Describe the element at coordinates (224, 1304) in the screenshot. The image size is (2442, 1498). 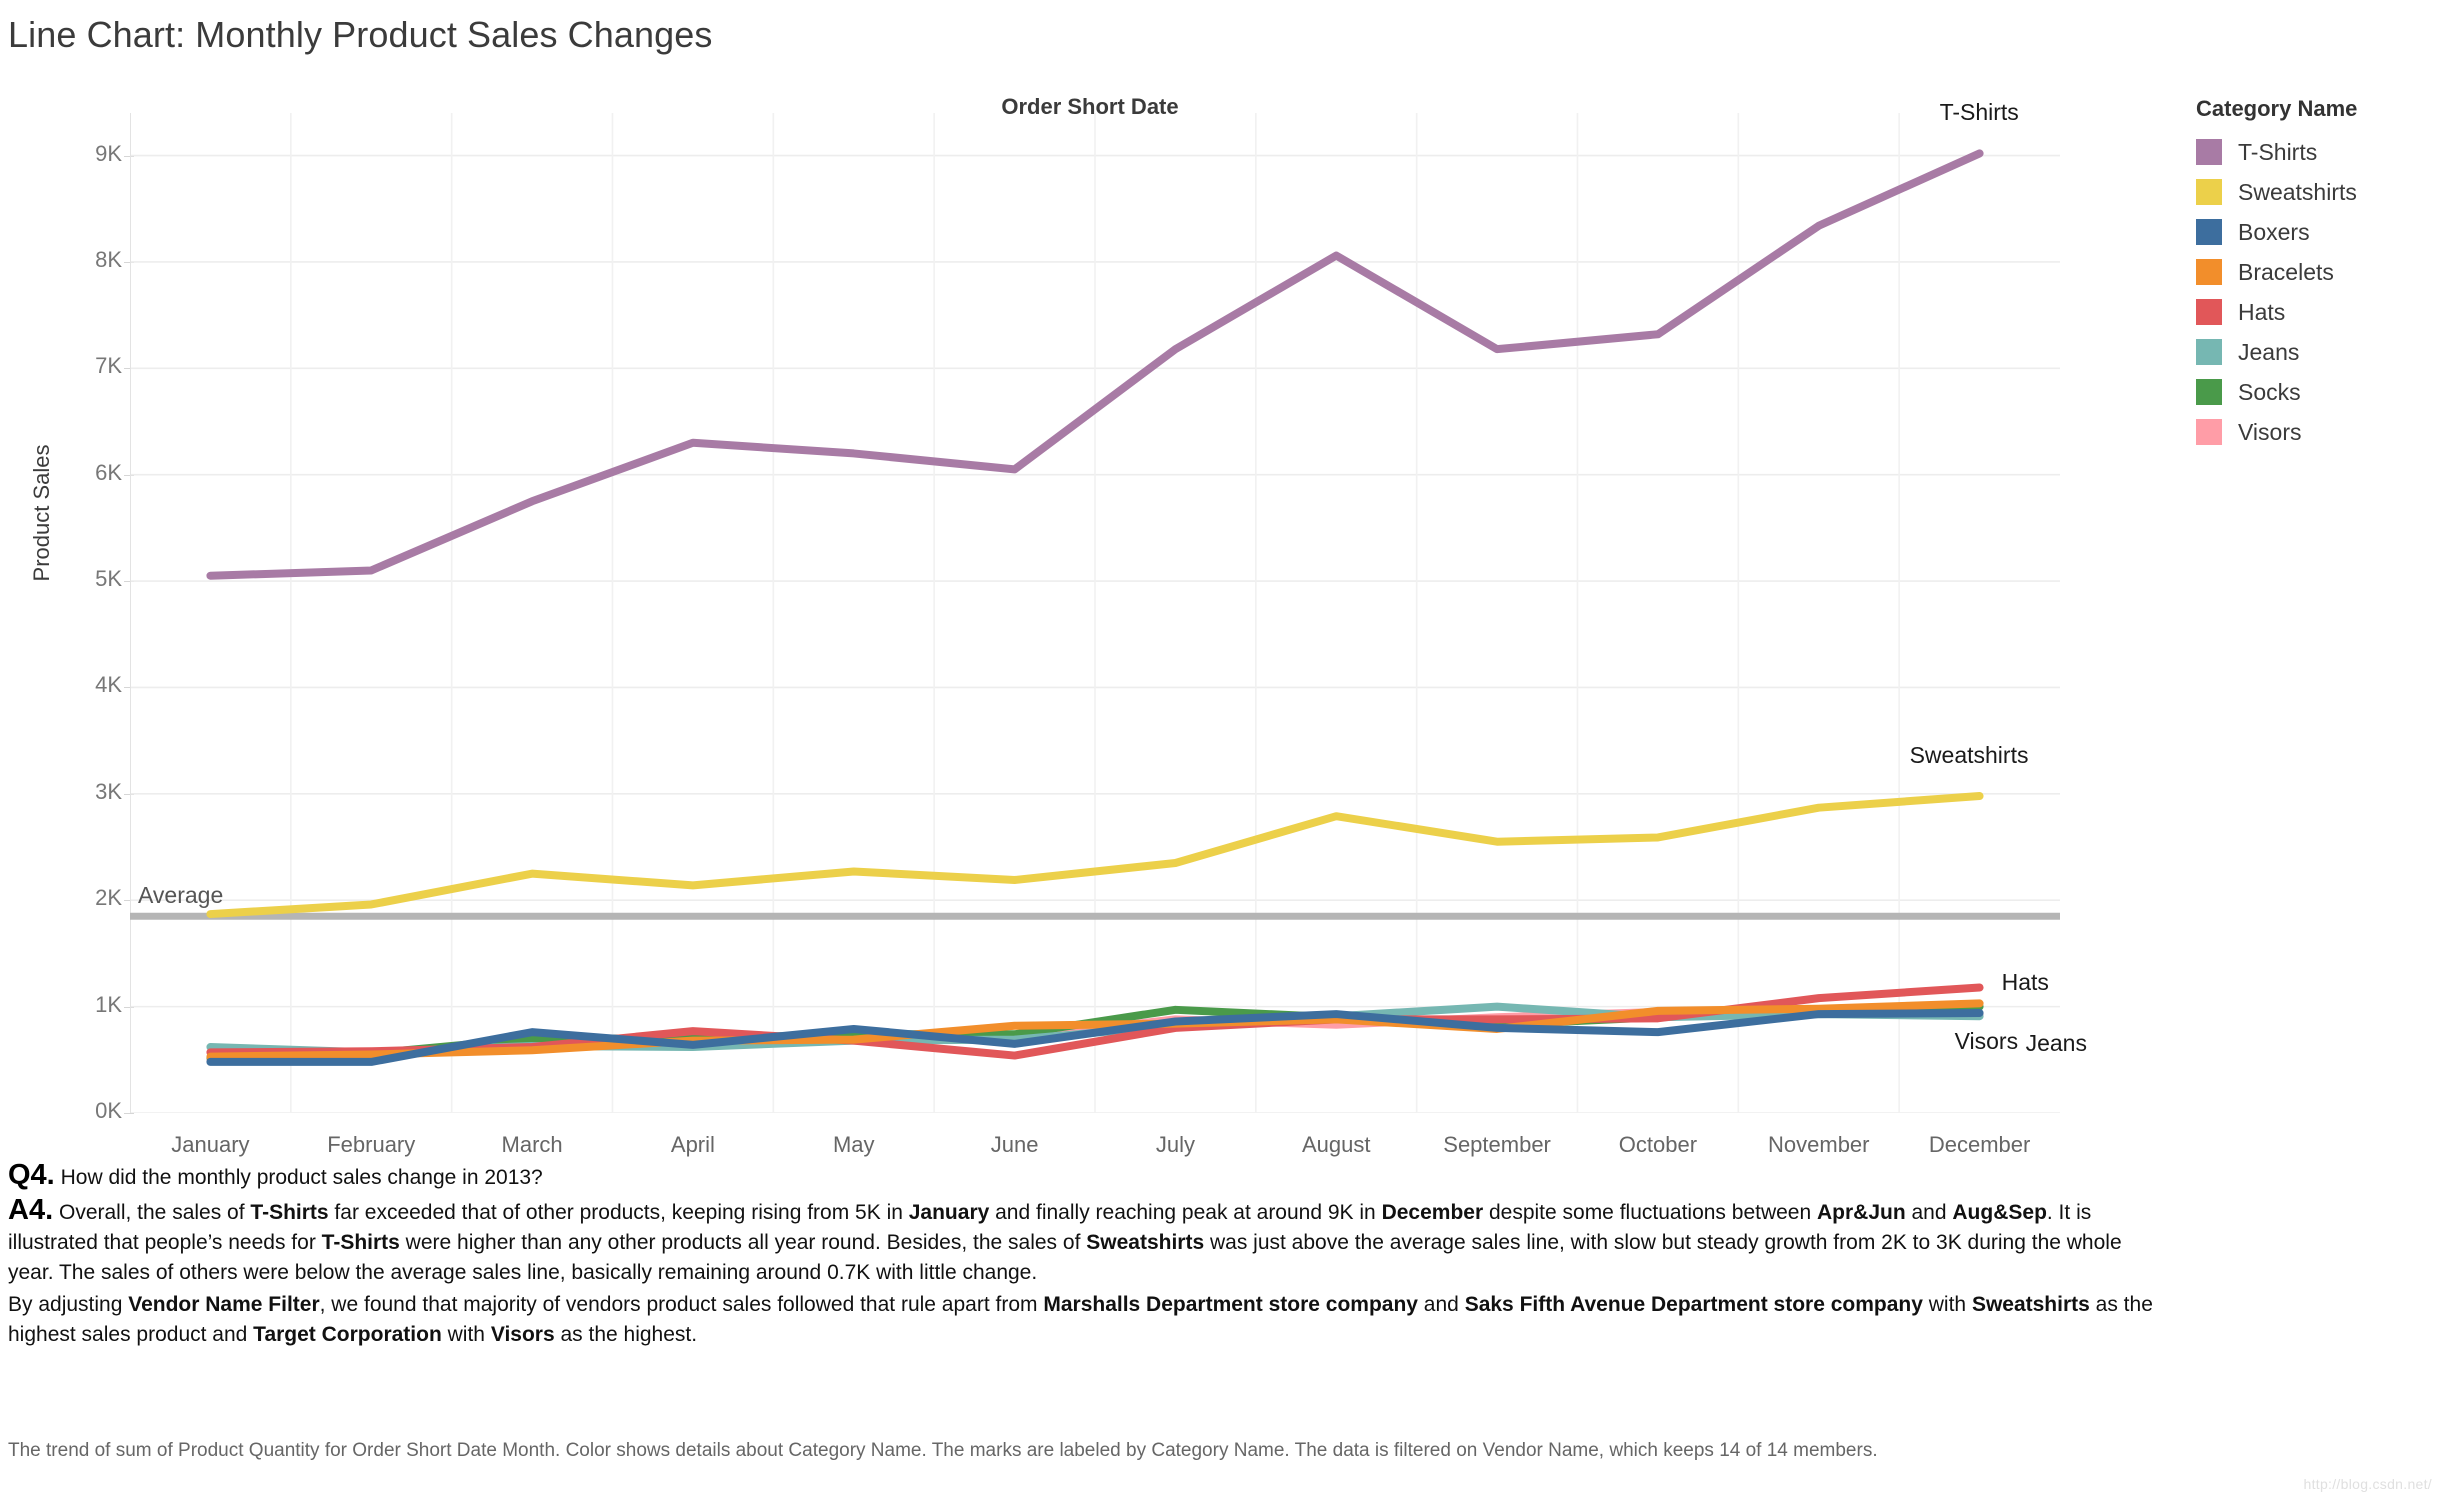
I see `answer2-bold-1: Vendor Name Filter` at that location.